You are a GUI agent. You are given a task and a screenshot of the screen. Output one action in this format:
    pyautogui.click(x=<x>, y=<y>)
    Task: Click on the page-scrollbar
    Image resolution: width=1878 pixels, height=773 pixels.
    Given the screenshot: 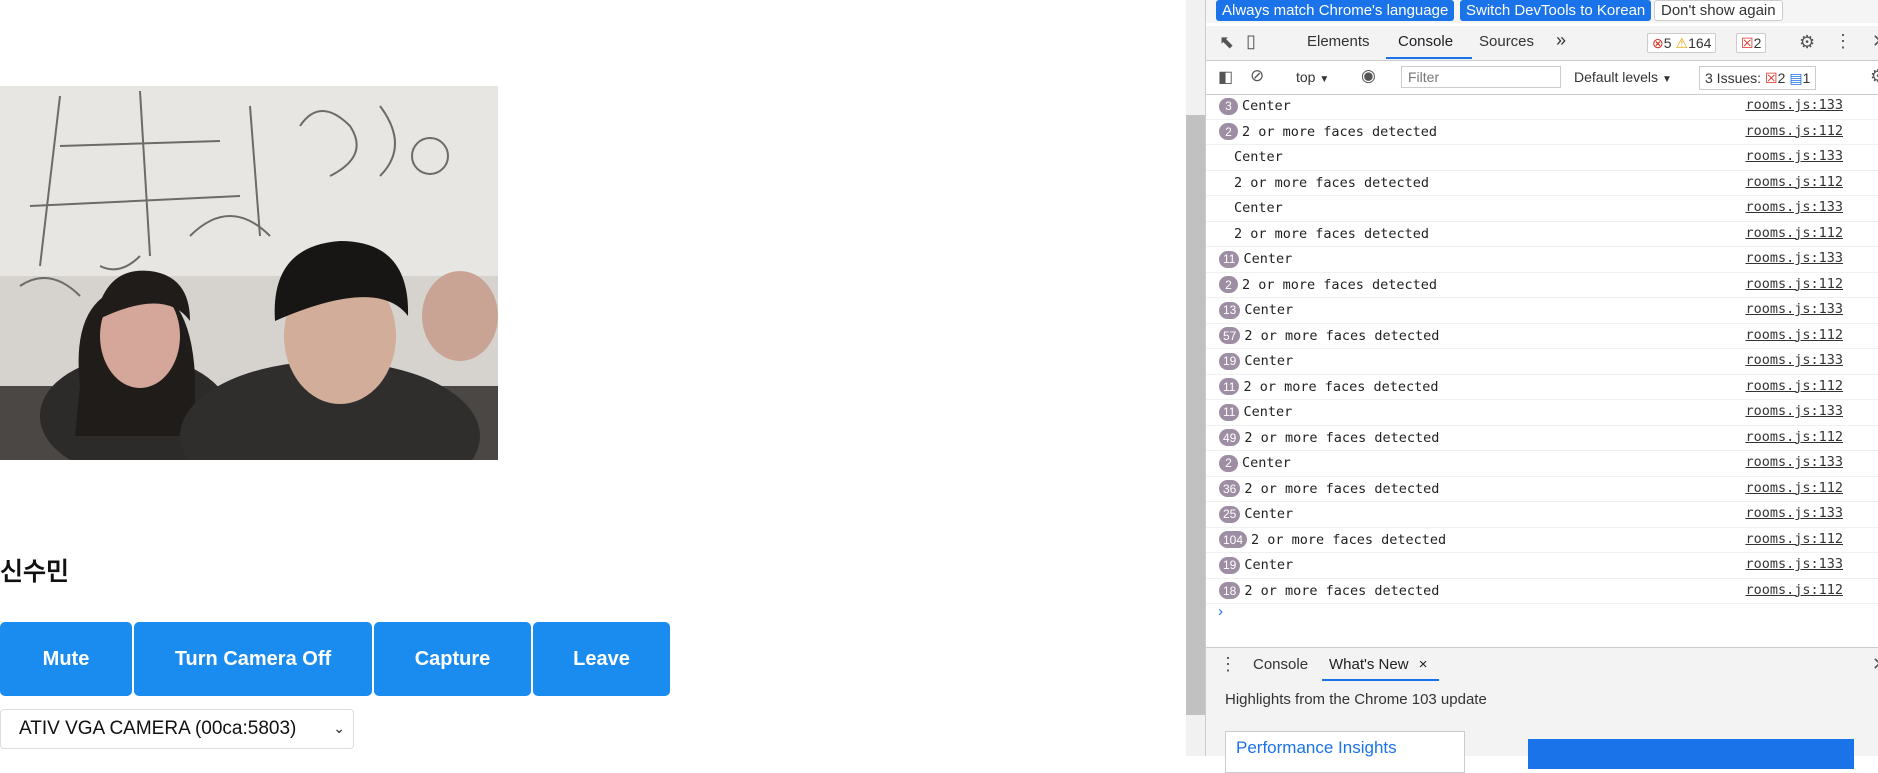 What is the action you would take?
    pyautogui.click(x=1195, y=378)
    